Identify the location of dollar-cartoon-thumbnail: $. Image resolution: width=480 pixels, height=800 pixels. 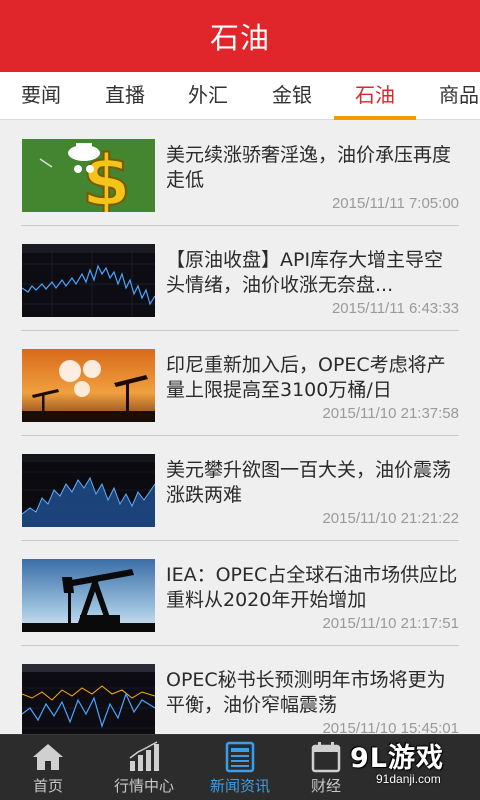
(88, 175).